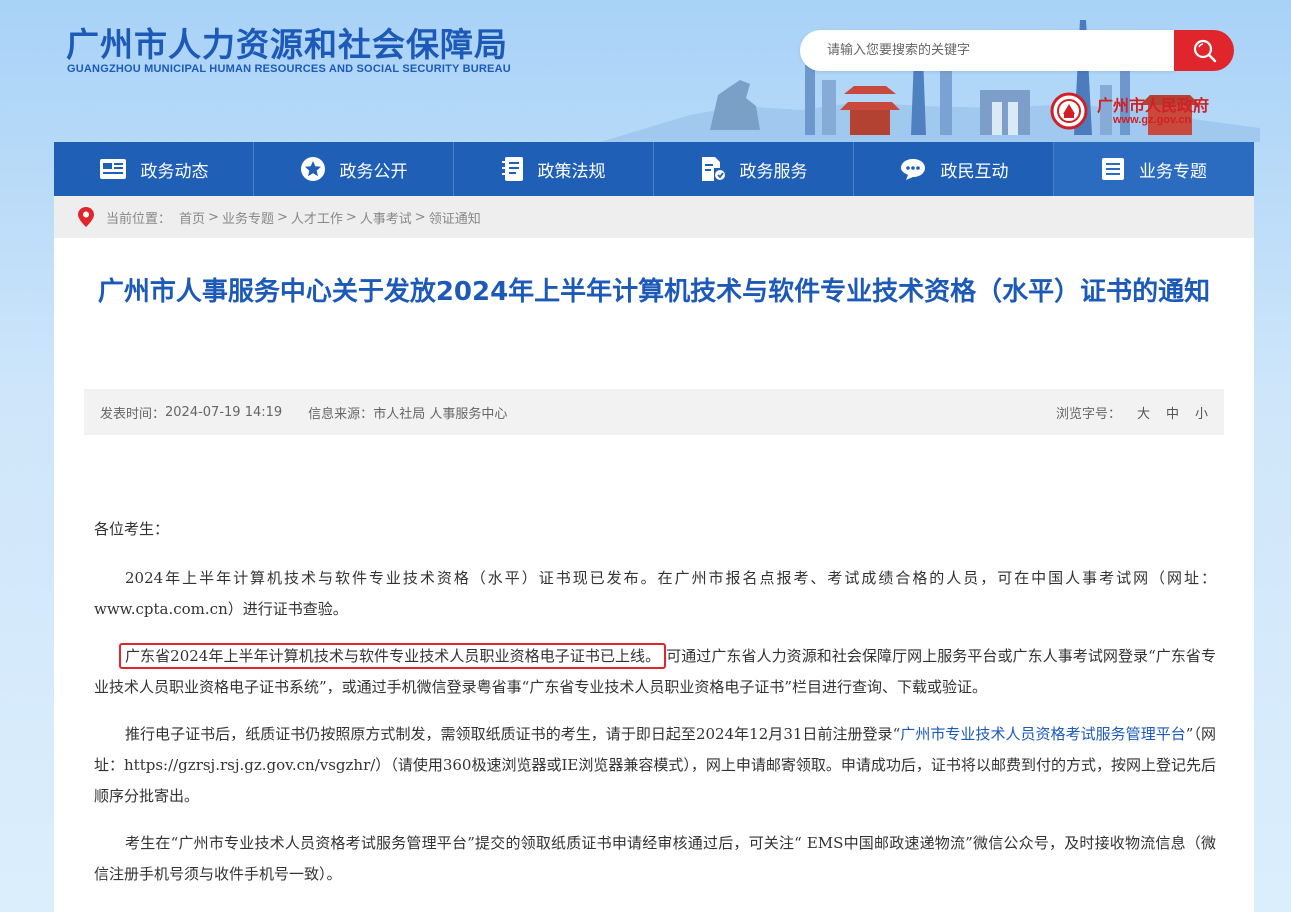 Image resolution: width=1291 pixels, height=912 pixels. What do you see at coordinates (773, 171) in the screenshot?
I see `nav-label: 政务服务` at bounding box center [773, 171].